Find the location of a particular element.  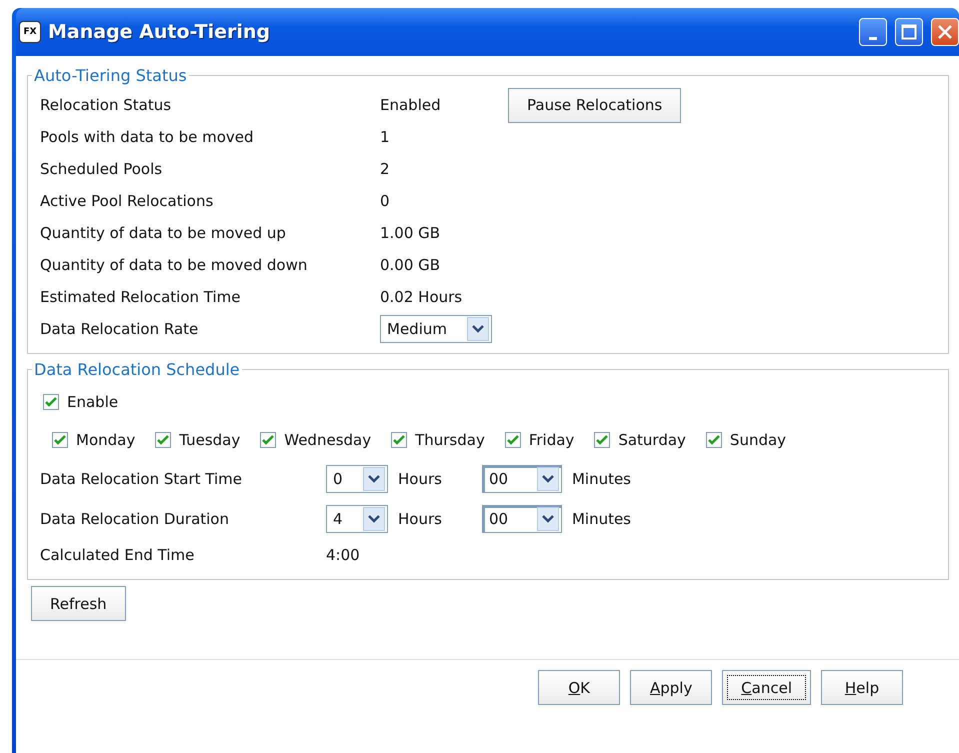

field-value: 0.02 Hours is located at coordinates (422, 297).